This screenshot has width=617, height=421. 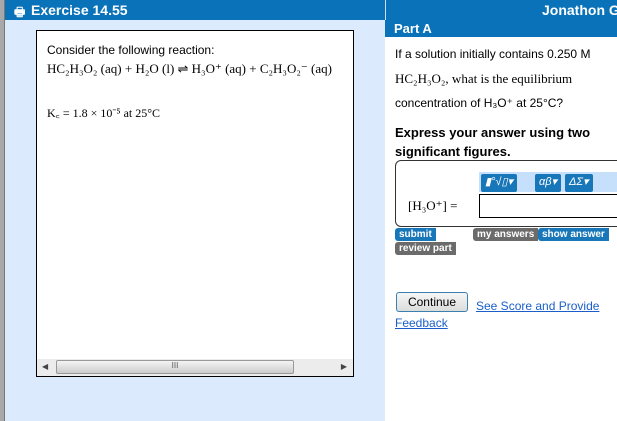 I want to click on problem-intro: Consider the following reaction:, so click(x=131, y=50).